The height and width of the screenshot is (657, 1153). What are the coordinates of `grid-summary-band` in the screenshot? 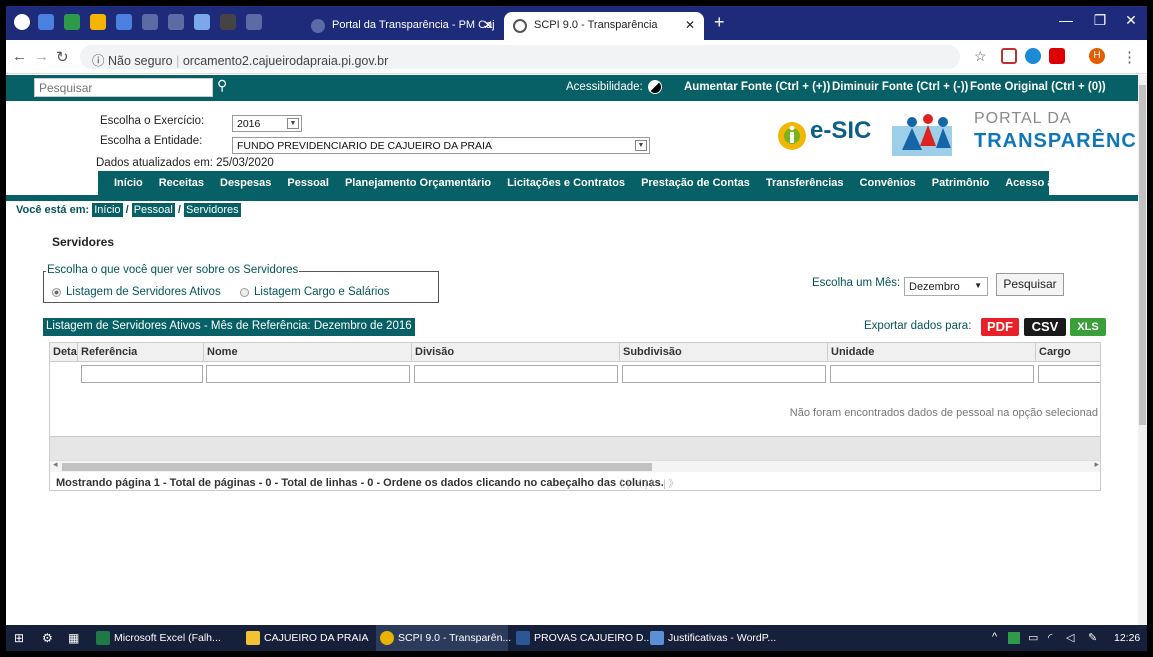 It's located at (575, 448).